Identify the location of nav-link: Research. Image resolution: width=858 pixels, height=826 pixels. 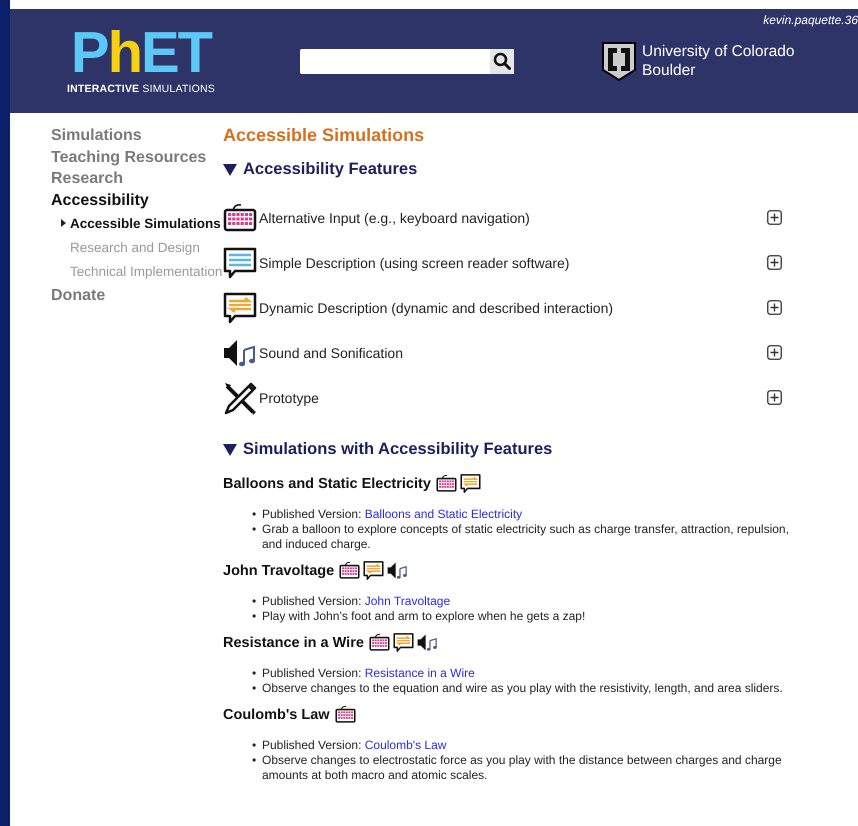
(137, 179).